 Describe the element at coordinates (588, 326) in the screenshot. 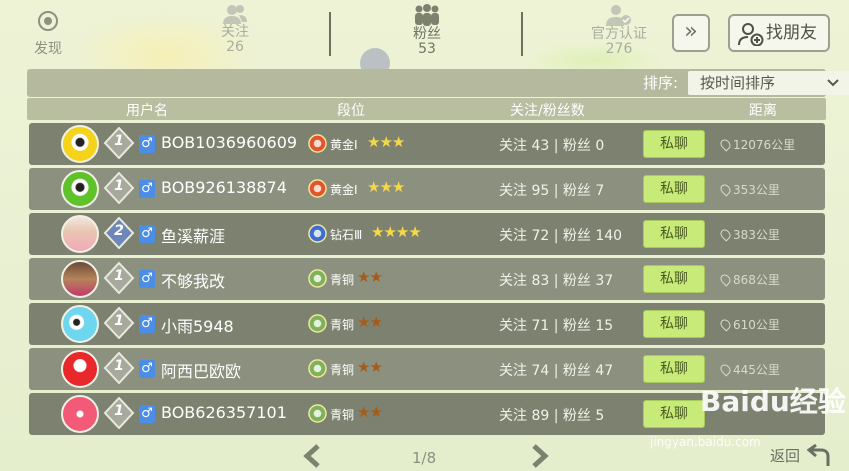

I see `fans-count: 粉丝 15` at that location.